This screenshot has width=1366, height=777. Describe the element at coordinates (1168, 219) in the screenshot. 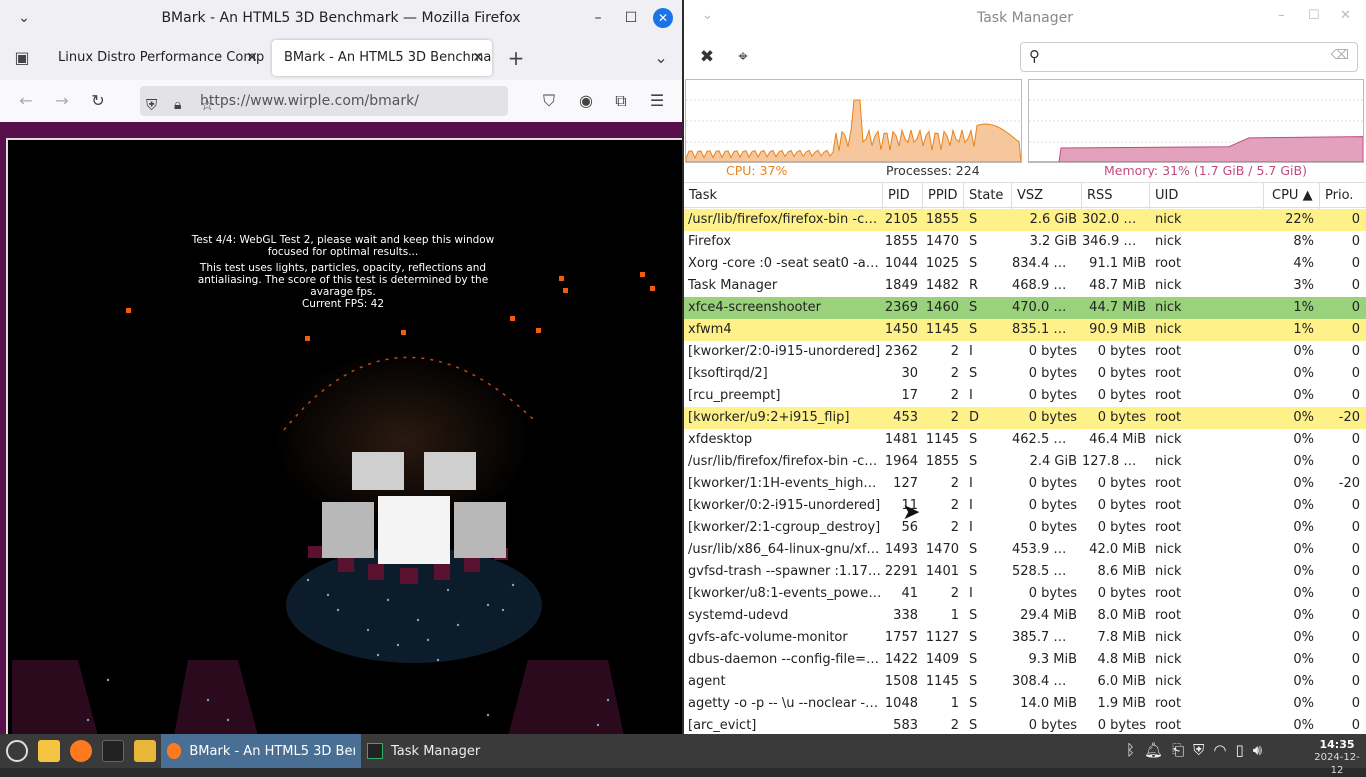

I see `cell-uid: nick` at that location.